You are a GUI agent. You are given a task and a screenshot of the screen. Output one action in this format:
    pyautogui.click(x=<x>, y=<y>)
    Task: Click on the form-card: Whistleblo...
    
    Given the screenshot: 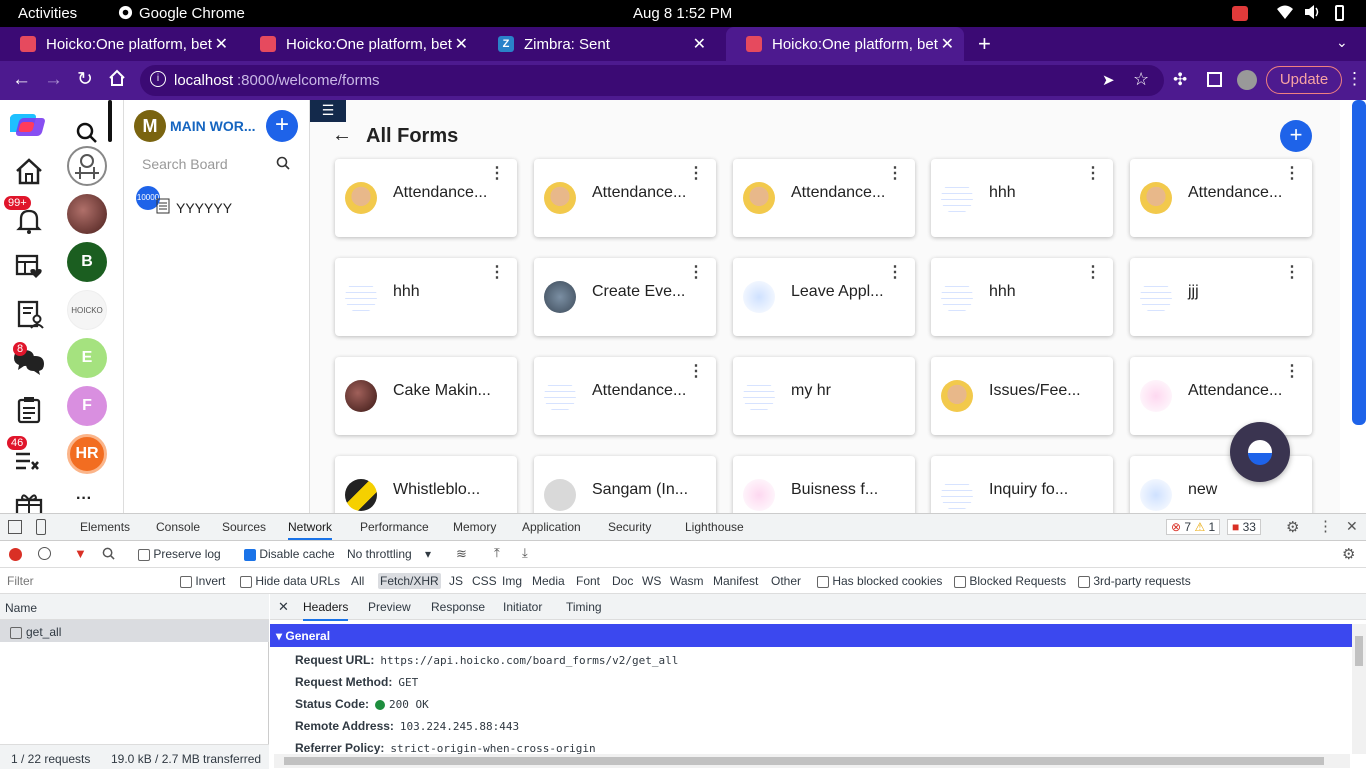 What is the action you would take?
    pyautogui.click(x=426, y=484)
    